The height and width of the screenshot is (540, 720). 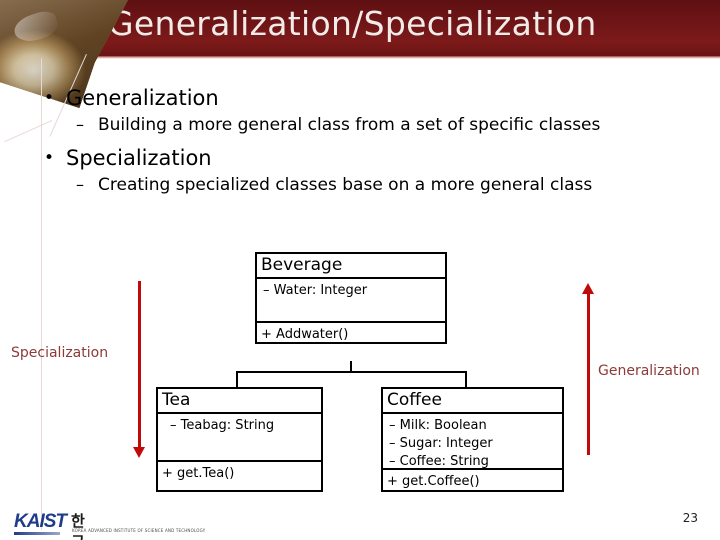 What do you see at coordinates (588, 373) in the screenshot?
I see `generalization-arrow-shaft` at bounding box center [588, 373].